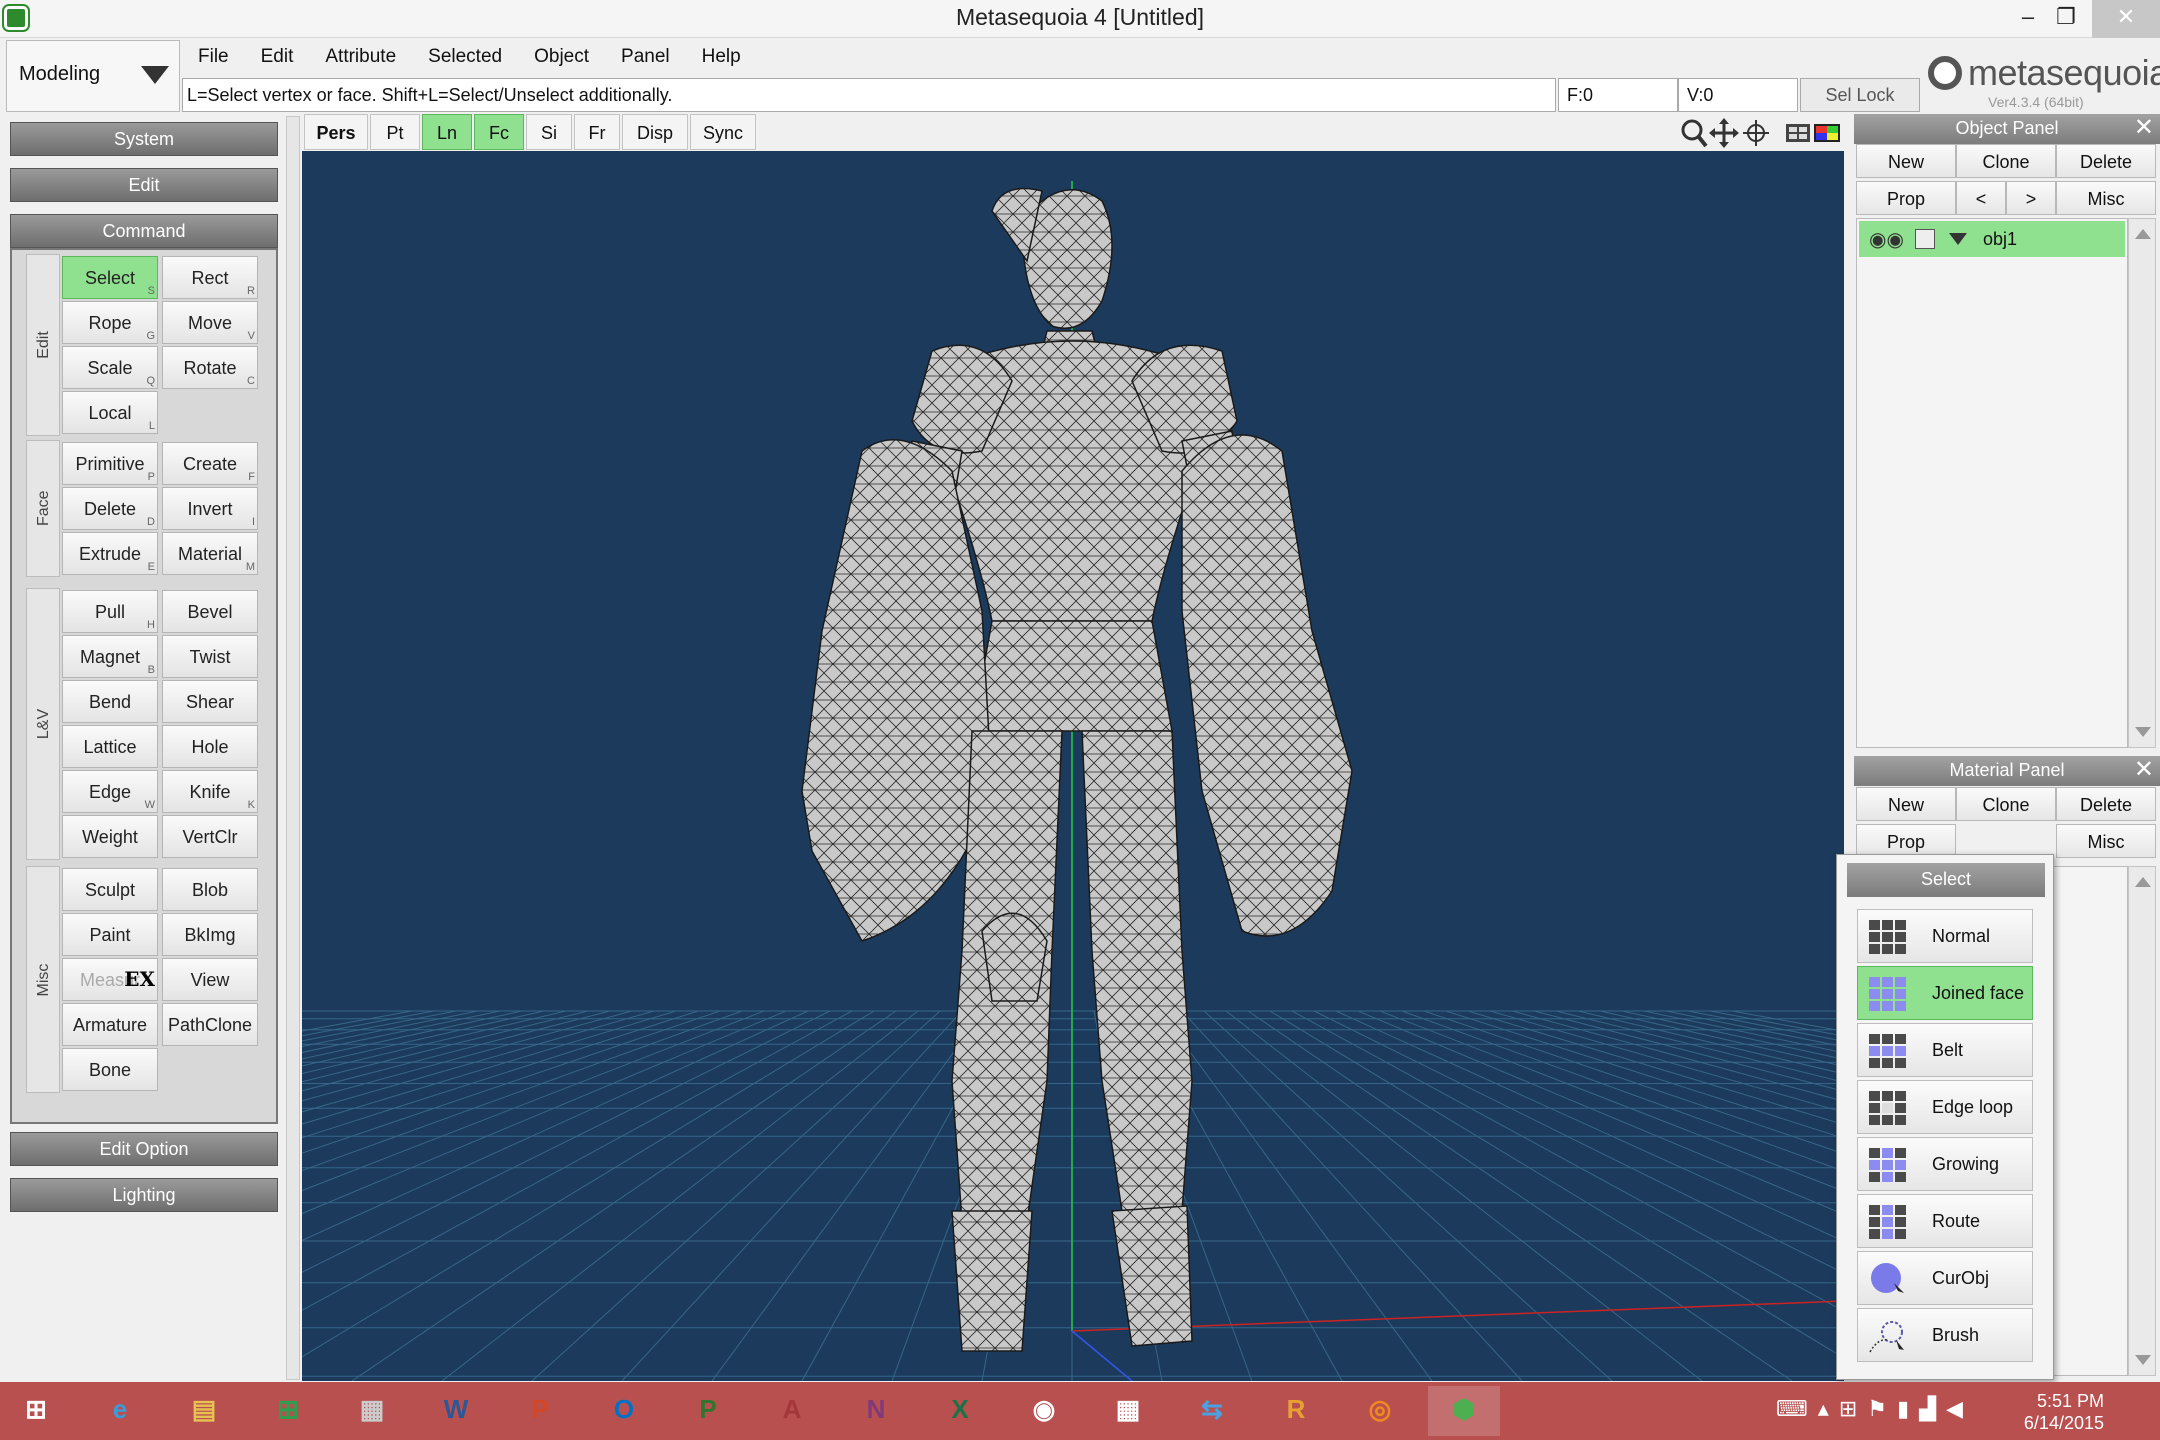  What do you see at coordinates (110, 611) in the screenshot?
I see `pull-command-button: Pull H` at bounding box center [110, 611].